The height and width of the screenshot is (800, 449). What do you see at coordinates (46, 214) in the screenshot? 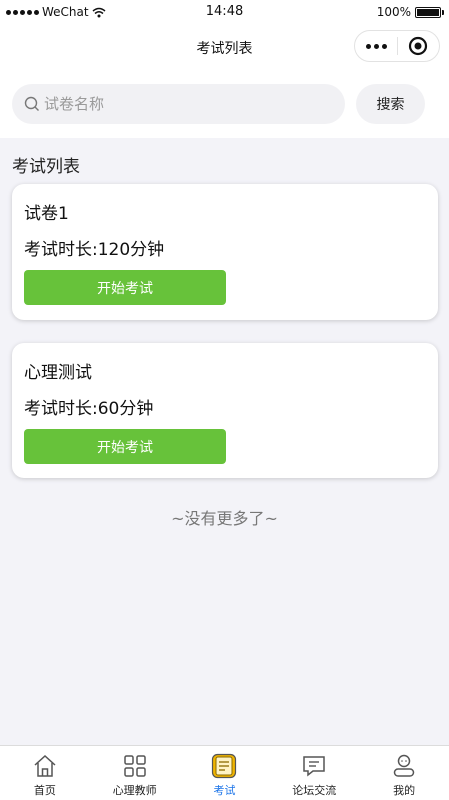
I see `exam-name: 试卷1` at bounding box center [46, 214].